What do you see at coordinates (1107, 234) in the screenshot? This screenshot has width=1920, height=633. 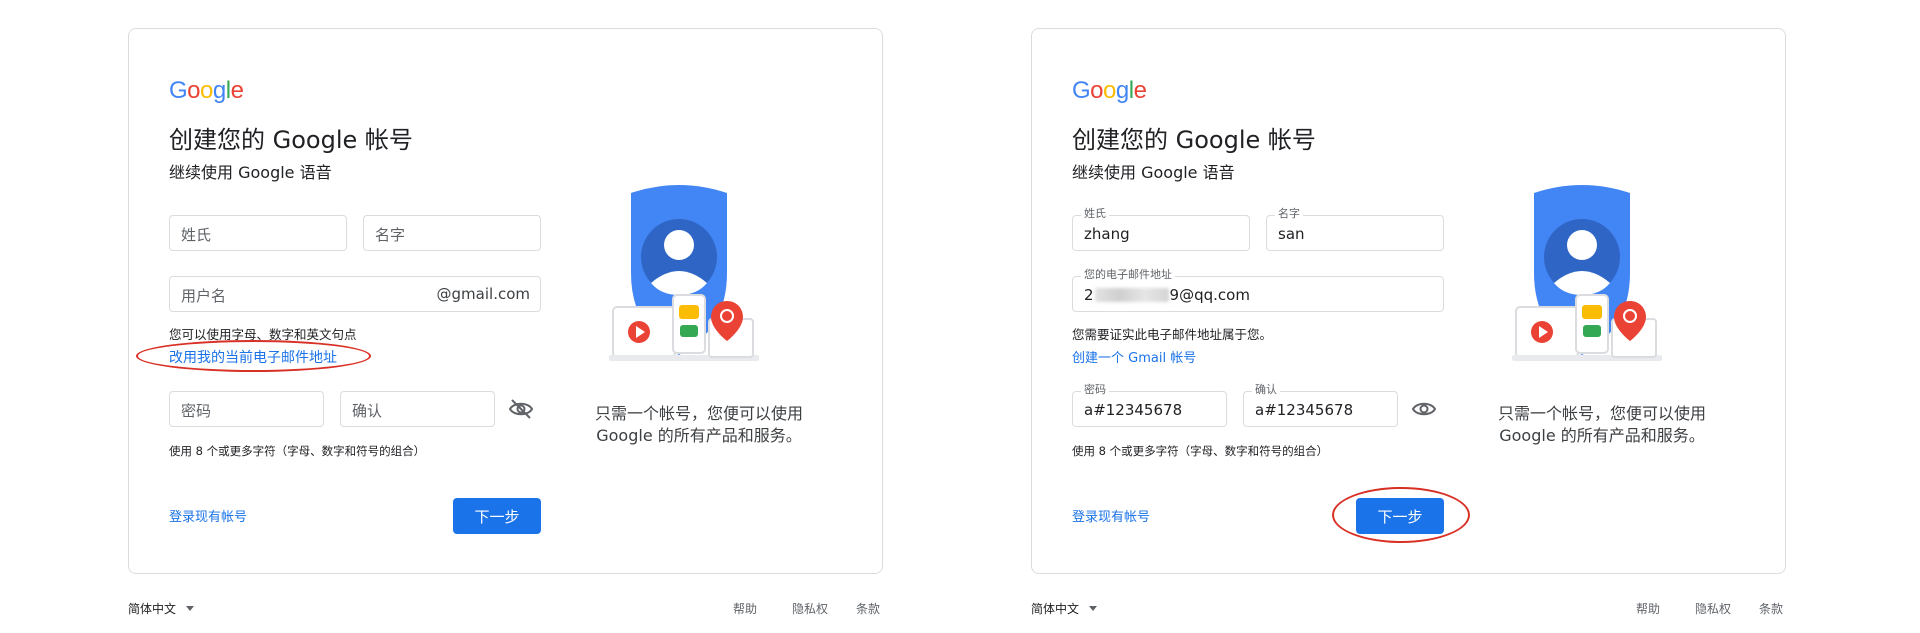 I see `last-name-value: zhang` at bounding box center [1107, 234].